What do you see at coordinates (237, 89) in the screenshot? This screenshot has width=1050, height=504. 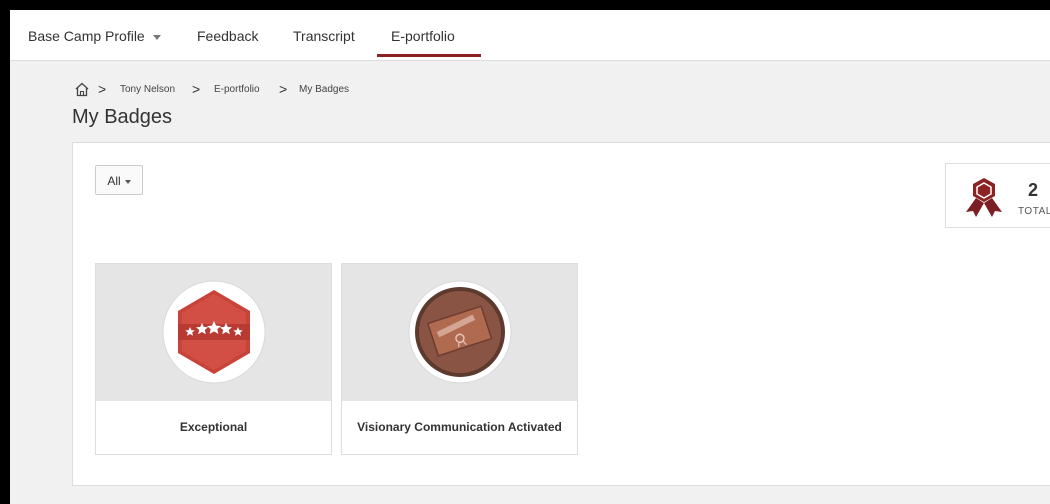 I see `breadcrumb-item-e-portfolio: E-portfolio` at bounding box center [237, 89].